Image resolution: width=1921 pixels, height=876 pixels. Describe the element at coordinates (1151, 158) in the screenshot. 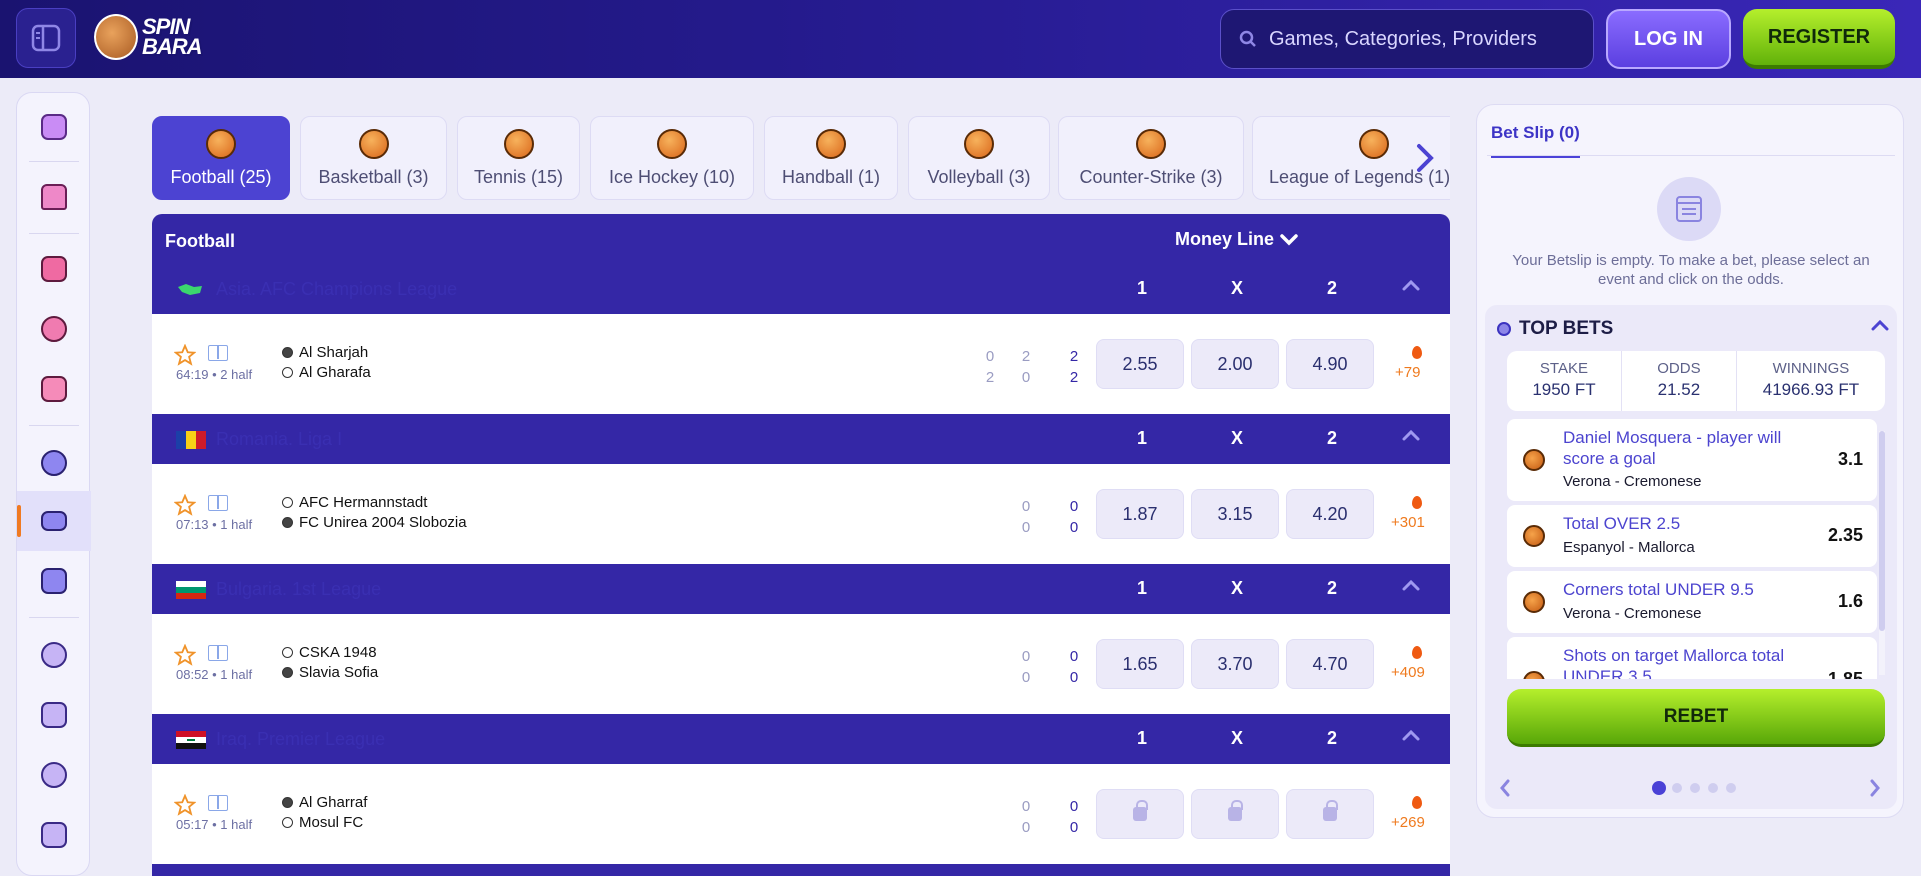

I see `tab-counter-strike: Counter-Strike (3)` at that location.